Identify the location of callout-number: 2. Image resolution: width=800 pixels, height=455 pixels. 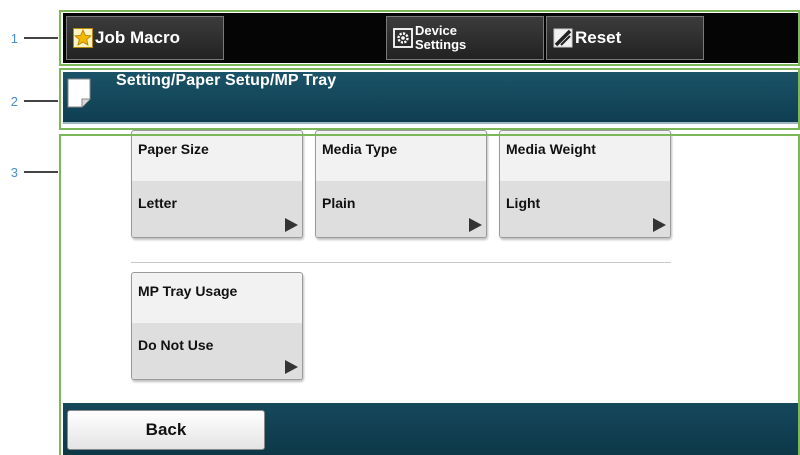
(14, 101).